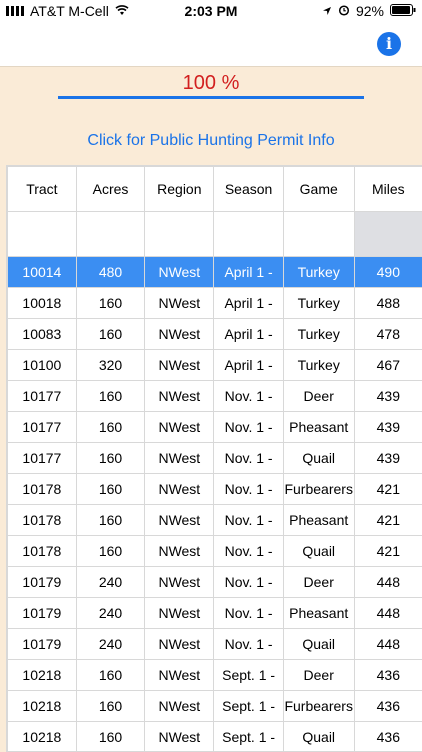  I want to click on table-row: 10179240NWestNov. 1 -Deer448, so click(215, 582).